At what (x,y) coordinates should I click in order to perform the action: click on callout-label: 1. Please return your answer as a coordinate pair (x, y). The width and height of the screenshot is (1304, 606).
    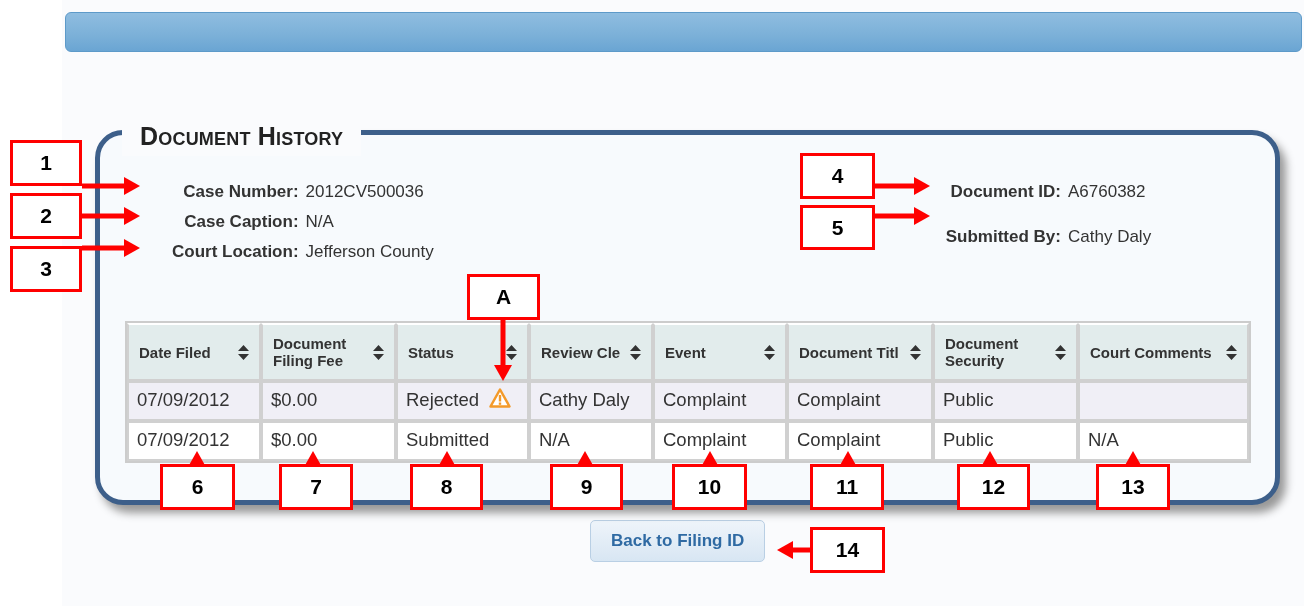
    Looking at the image, I should click on (46, 163).